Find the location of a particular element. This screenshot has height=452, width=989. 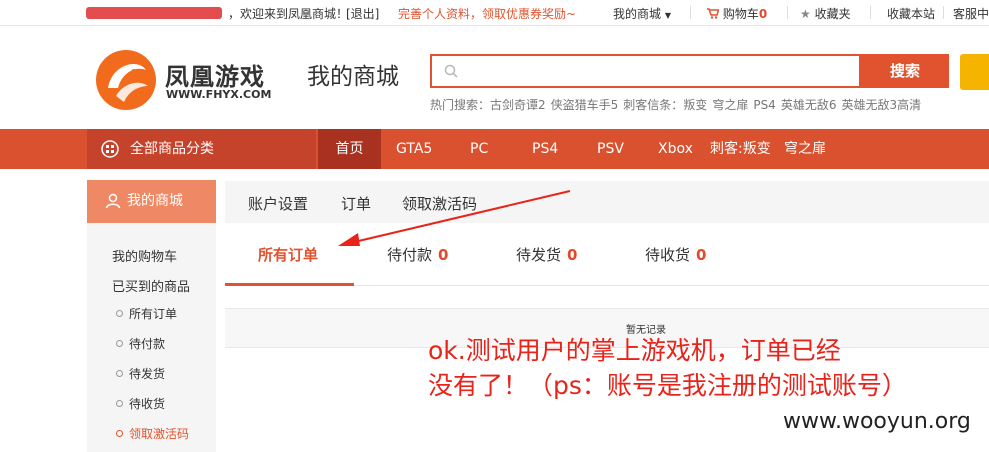

nav-qiongzhifei: 穹之扉 is located at coordinates (805, 149).